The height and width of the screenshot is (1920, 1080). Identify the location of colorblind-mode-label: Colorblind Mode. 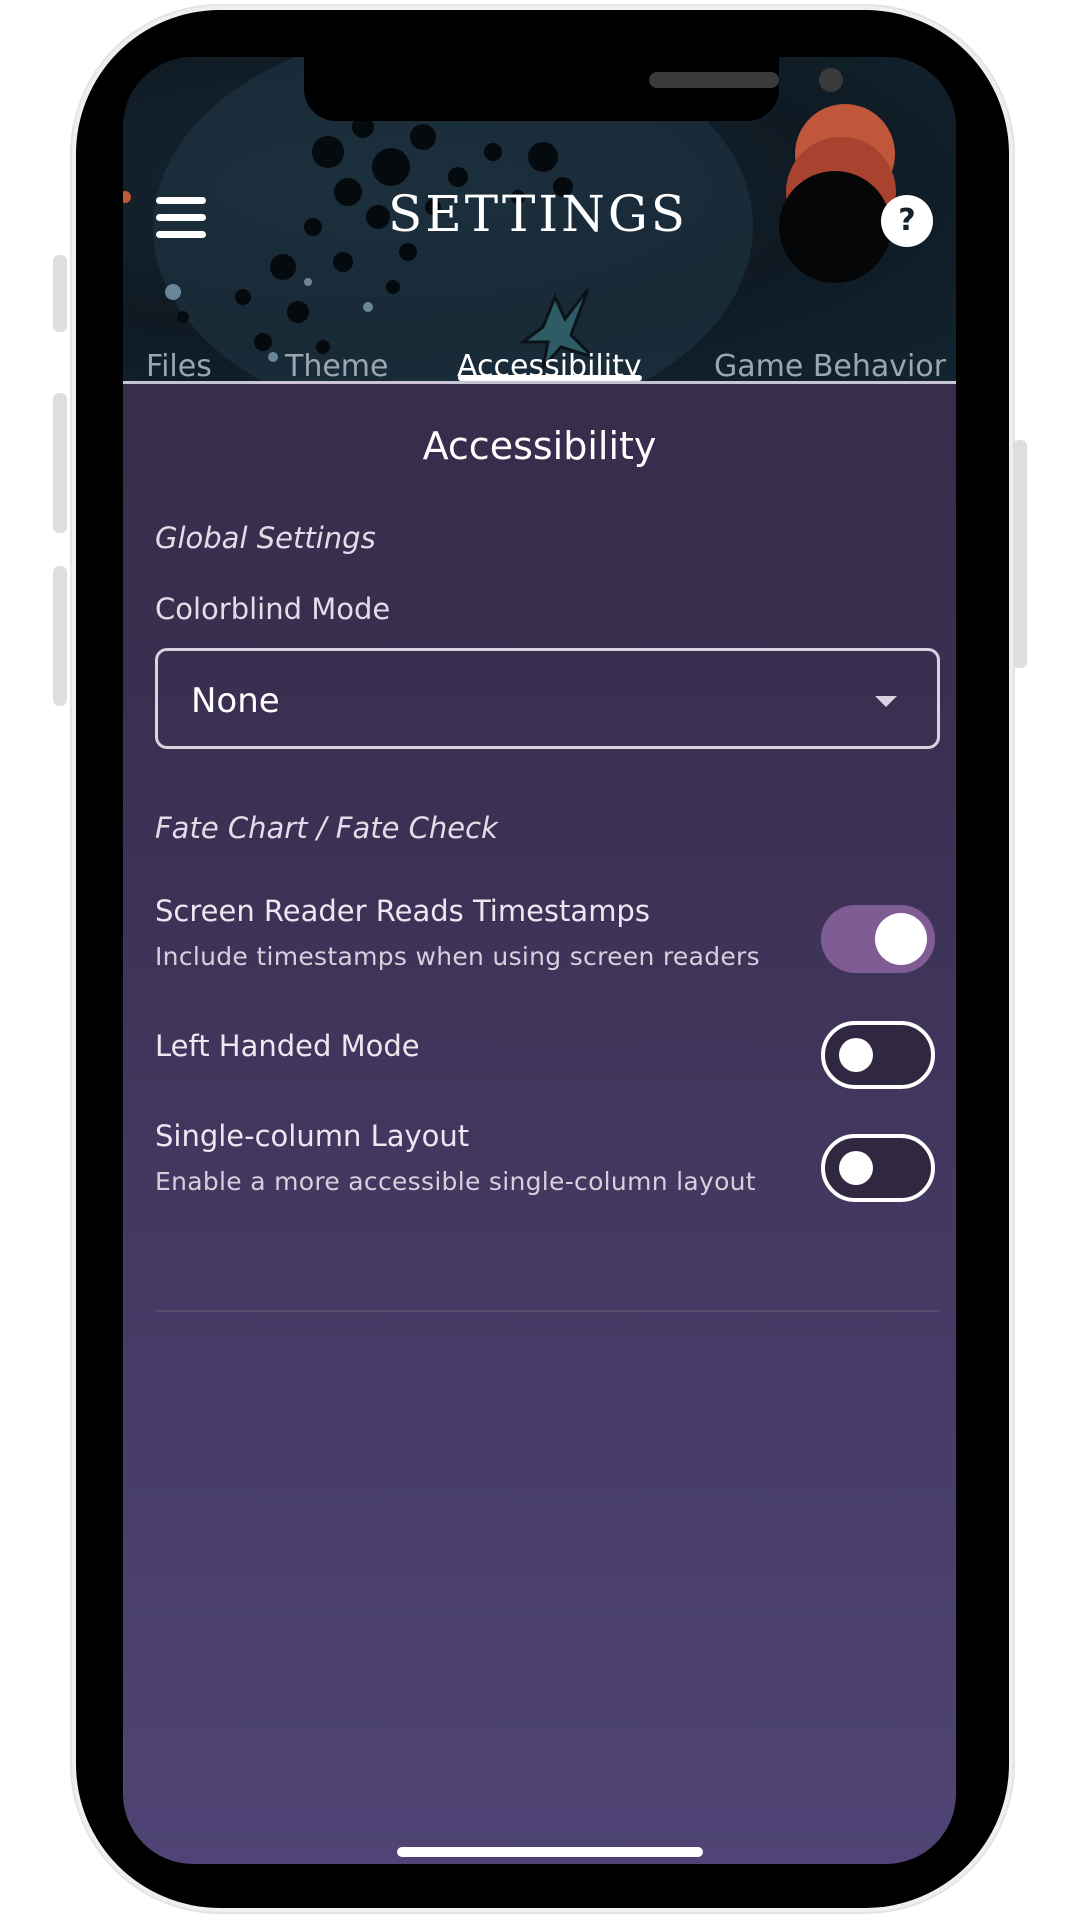
(273, 609).